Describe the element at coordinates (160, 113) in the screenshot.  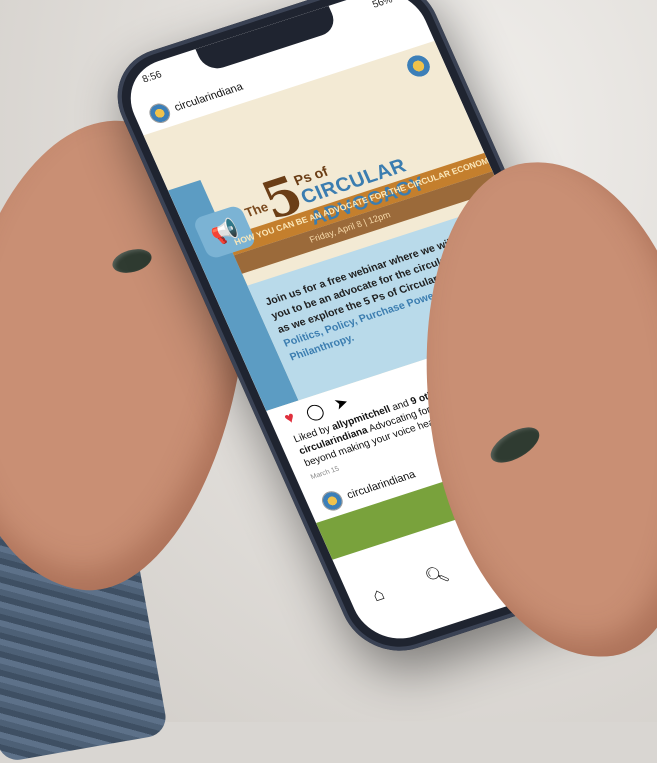
I see `account-avatar-icon` at that location.